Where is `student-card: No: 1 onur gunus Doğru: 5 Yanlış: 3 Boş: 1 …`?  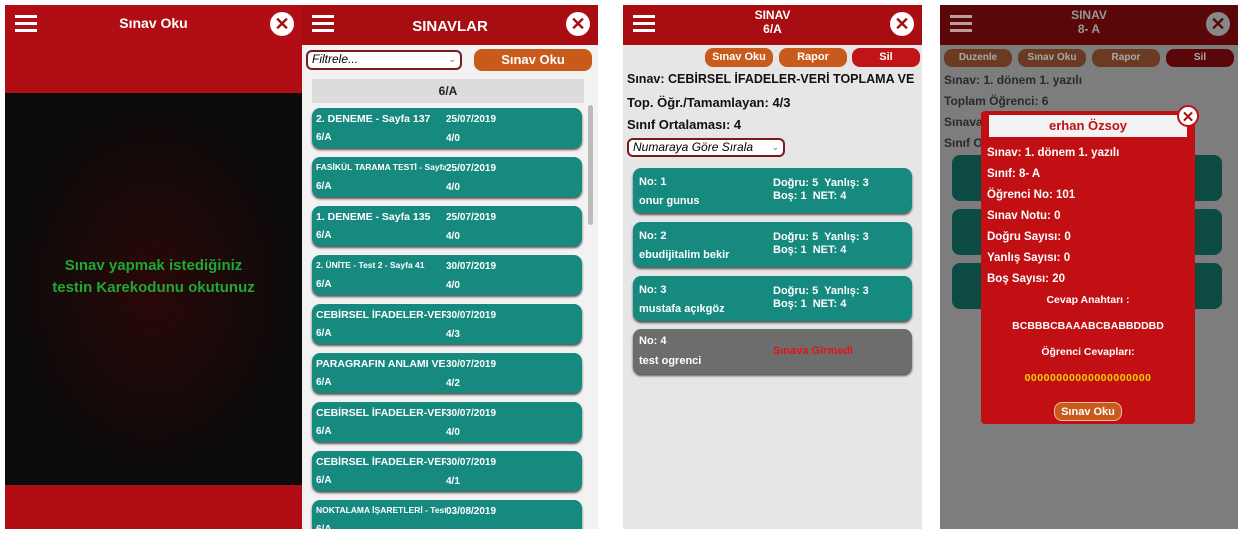 student-card: No: 1 onur gunus Doğru: 5 Yanlış: 3 Boş: 1 … is located at coordinates (772, 190).